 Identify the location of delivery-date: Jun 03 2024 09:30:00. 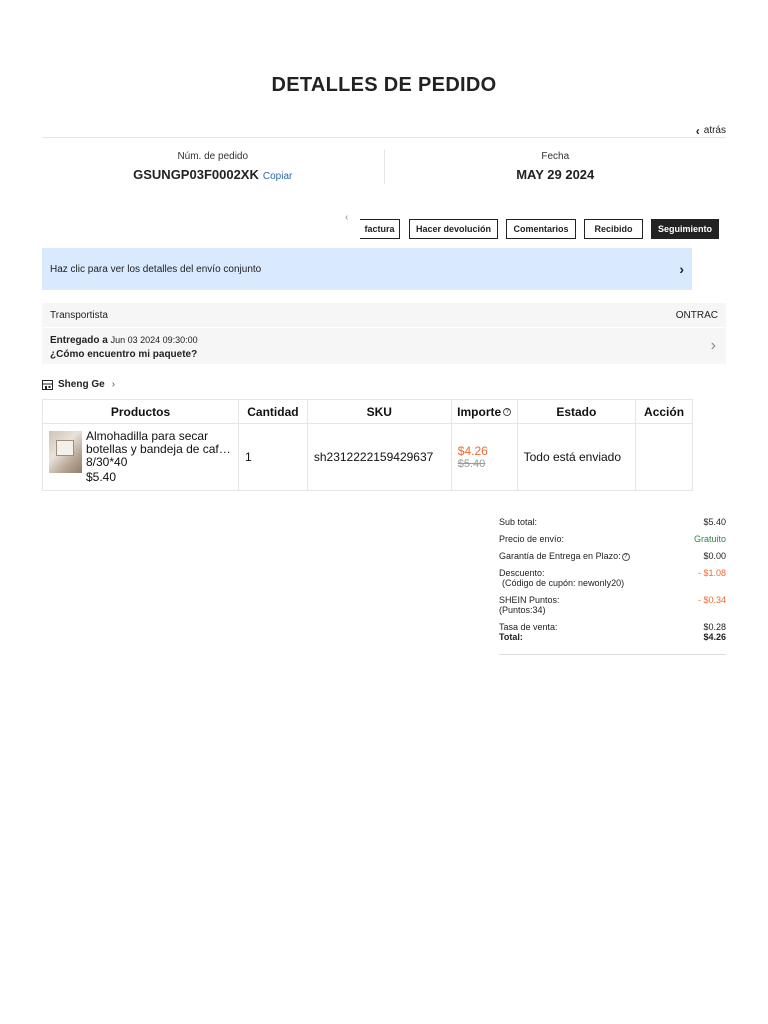
(154, 340).